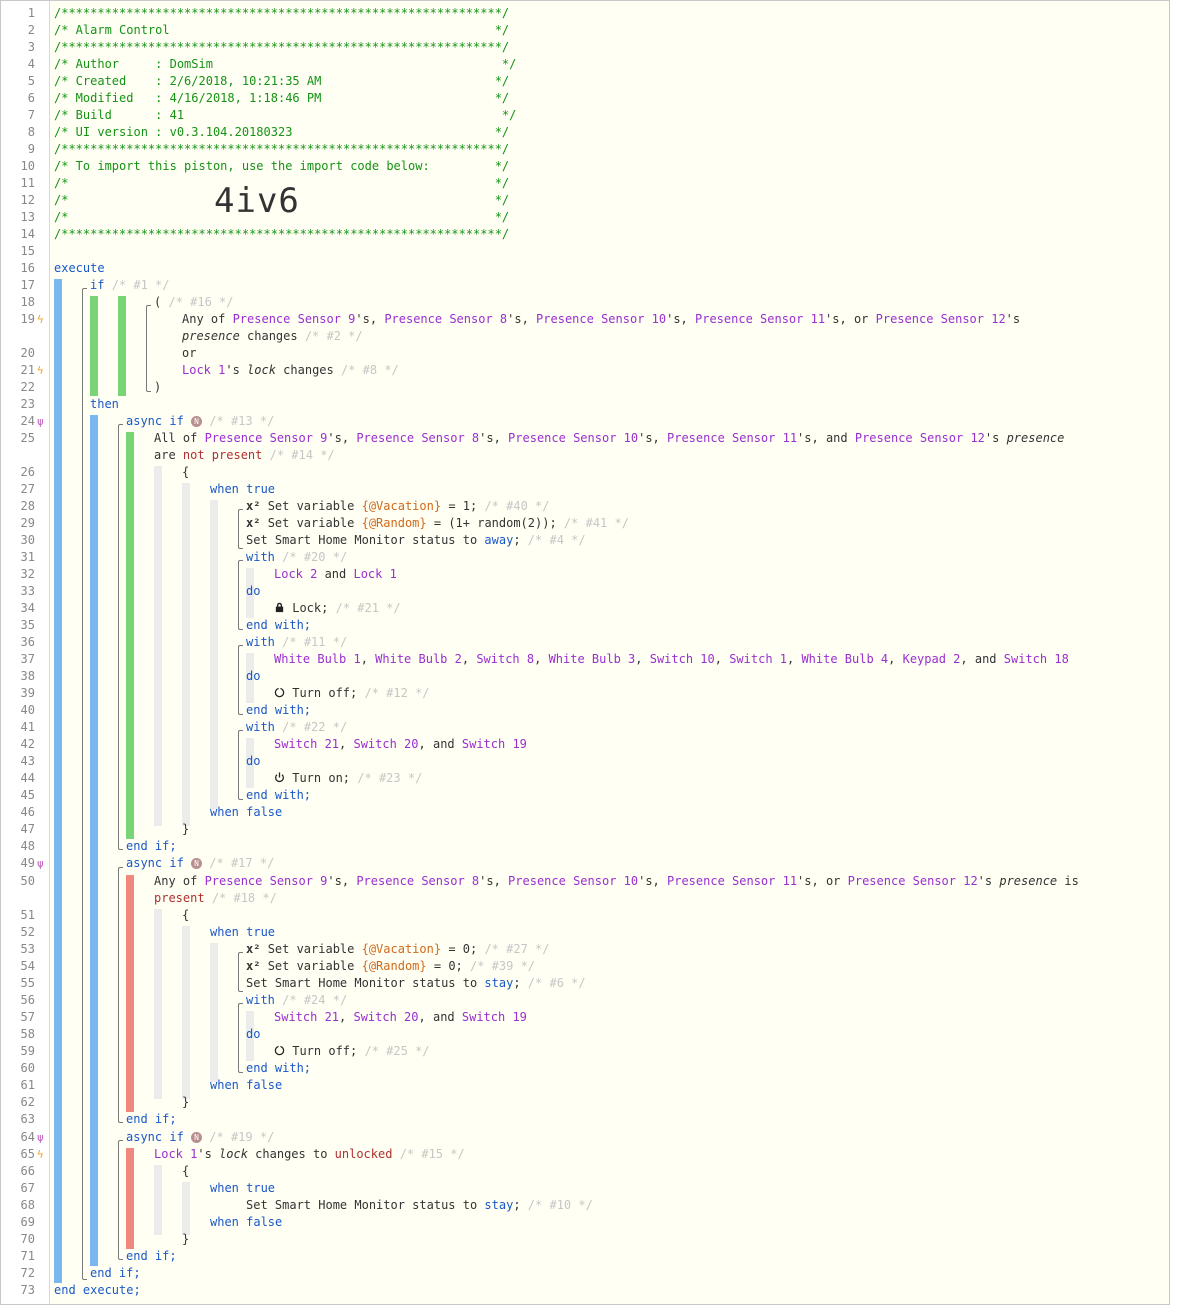 The image size is (1178, 1313). Describe the element at coordinates (79, 268) in the screenshot. I see `keyword-execute: execute` at that location.